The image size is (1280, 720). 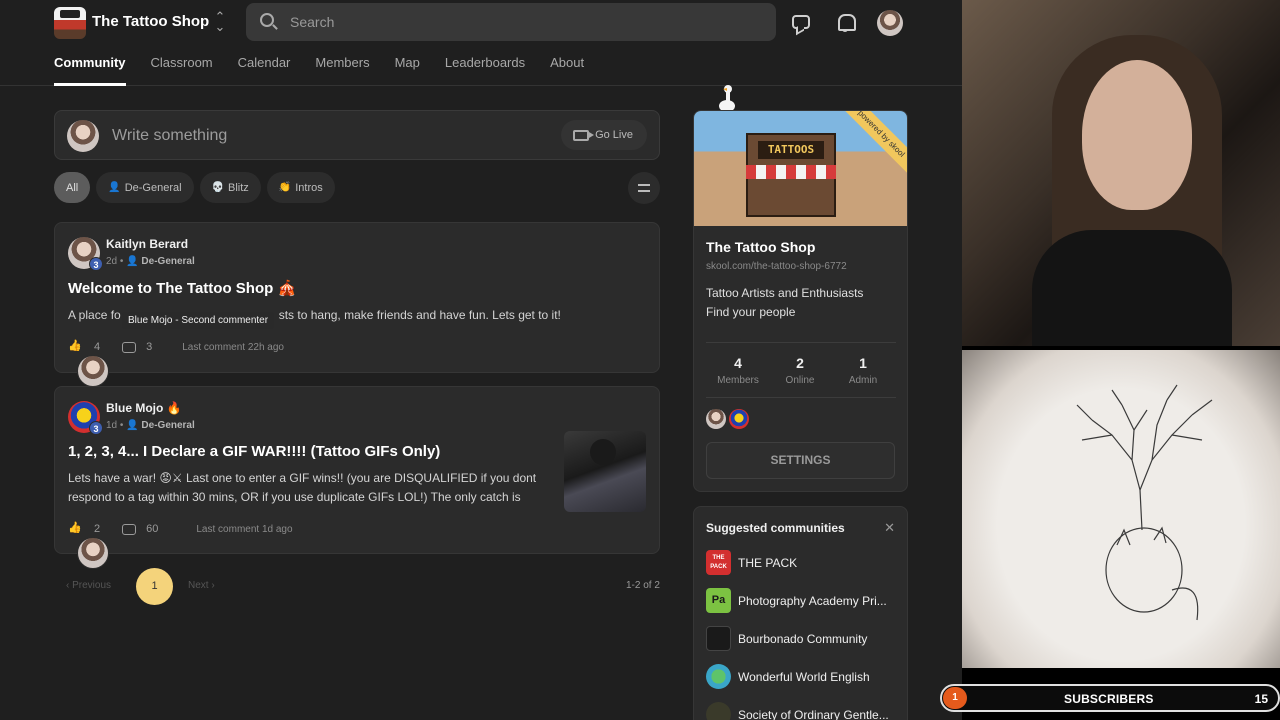 What do you see at coordinates (147, 244) in the screenshot?
I see `post-author: Kaitlyn Berard` at bounding box center [147, 244].